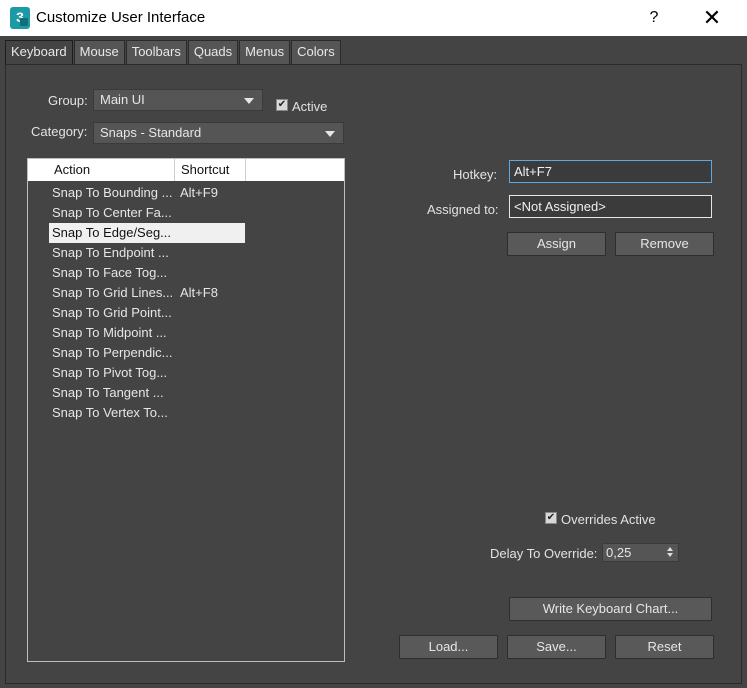  I want to click on tab-quads: Quads, so click(213, 52).